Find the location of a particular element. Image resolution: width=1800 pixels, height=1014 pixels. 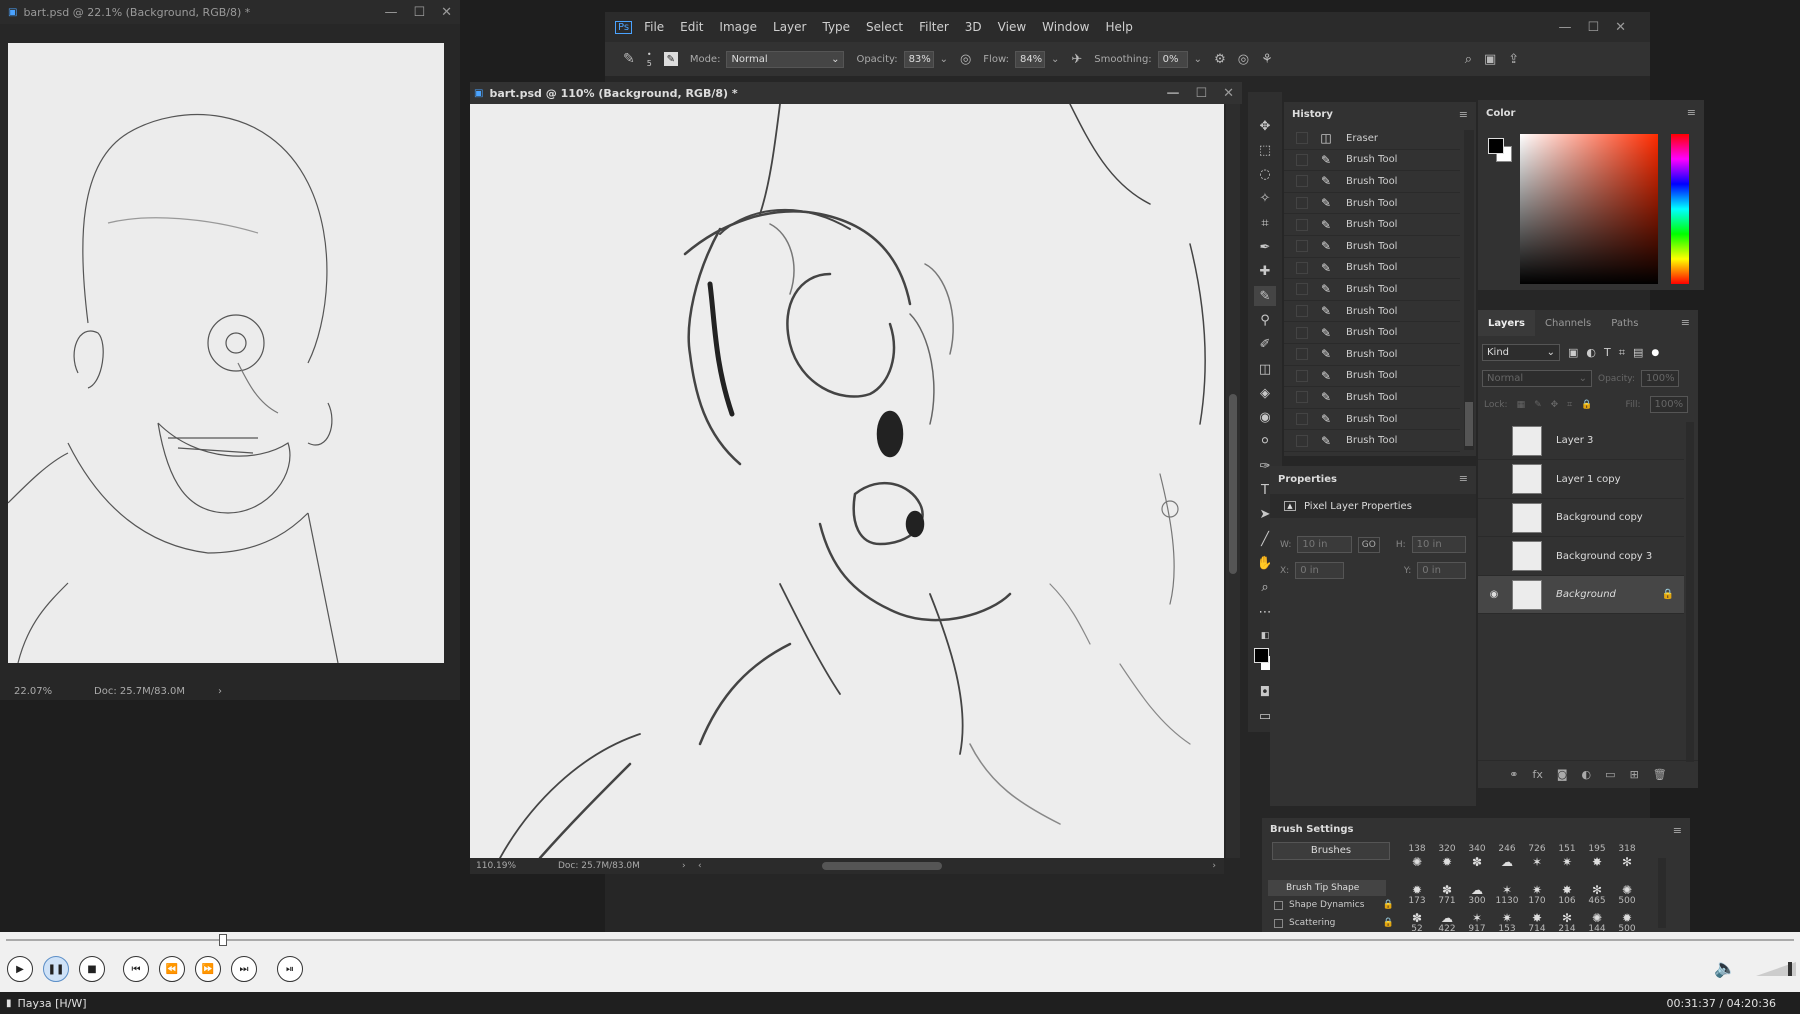

stamp-tool-icon: ⚲ is located at coordinates (1265, 320).